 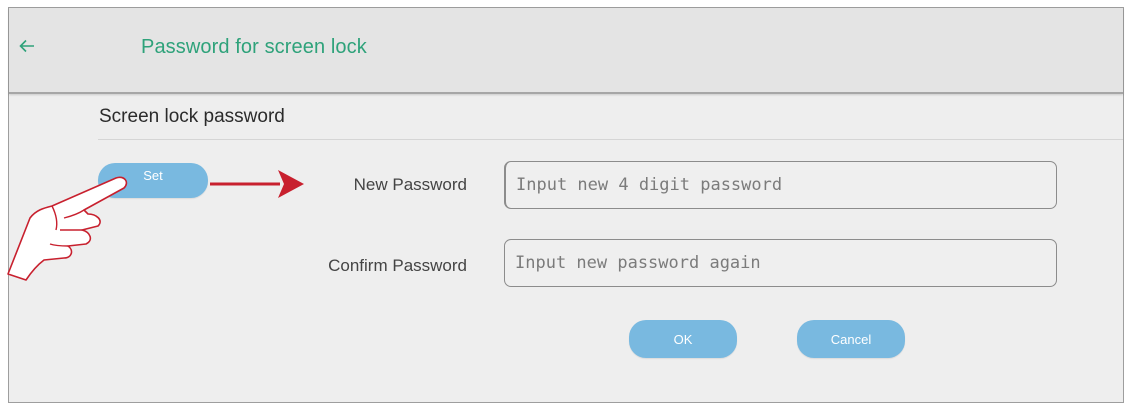 I want to click on pointing-hand-icon, so click(x=67, y=228).